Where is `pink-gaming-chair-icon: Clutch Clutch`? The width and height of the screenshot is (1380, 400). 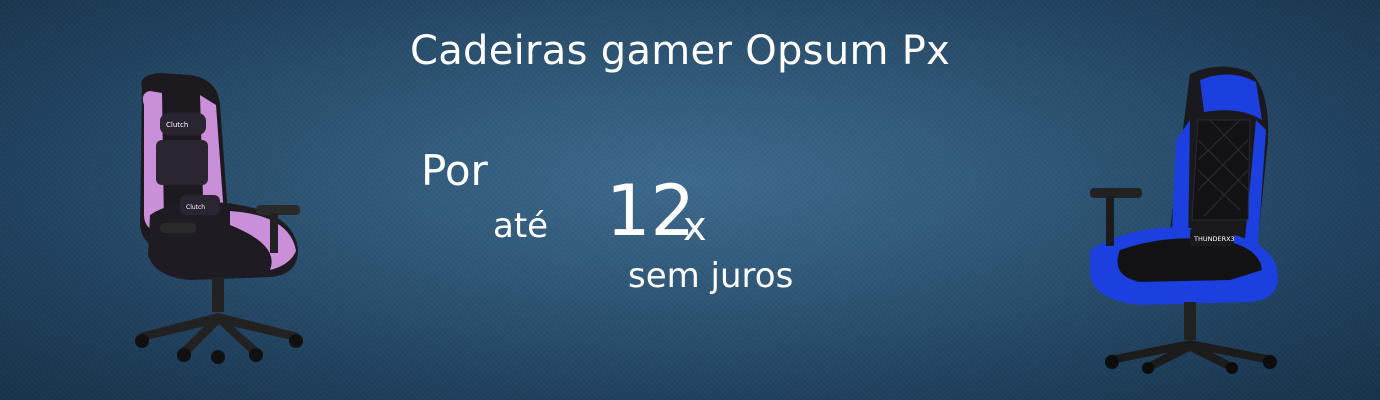 pink-gaming-chair-icon: Clutch Clutch is located at coordinates (219, 218).